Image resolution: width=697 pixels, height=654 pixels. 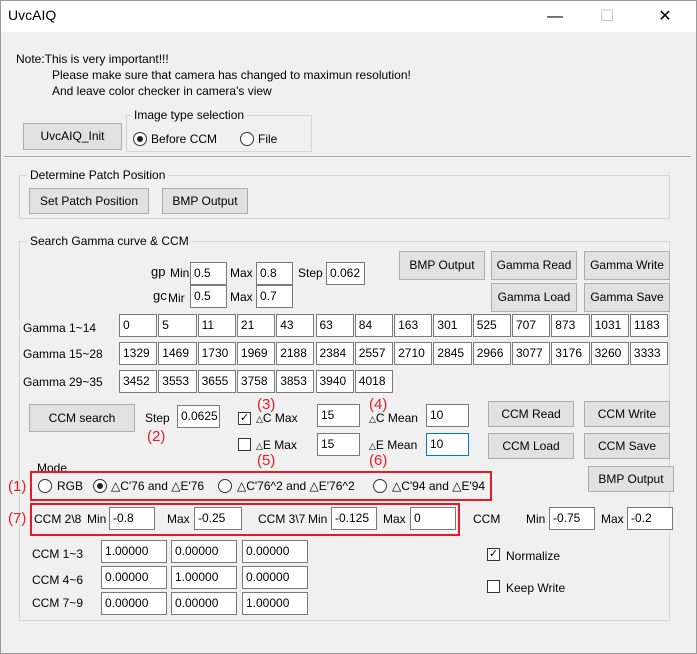 I want to click on gamma-cell: 5, so click(x=177, y=325).